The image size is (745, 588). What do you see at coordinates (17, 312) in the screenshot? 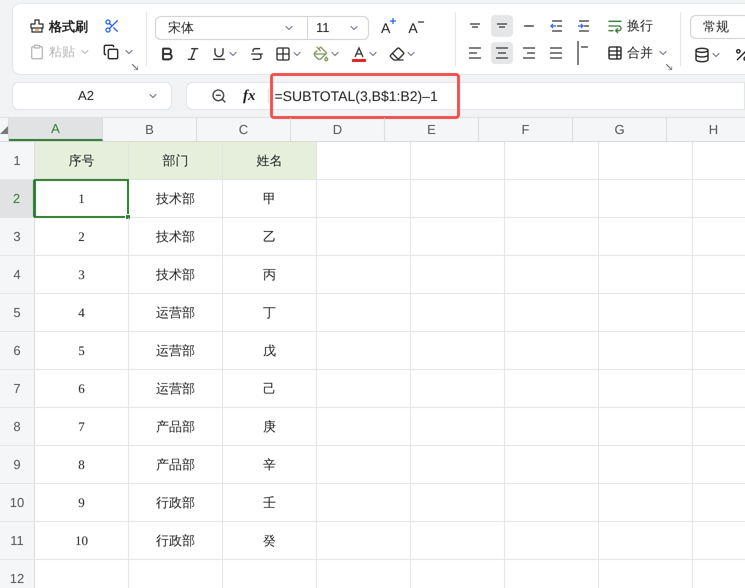
I see `row-header: 5` at bounding box center [17, 312].